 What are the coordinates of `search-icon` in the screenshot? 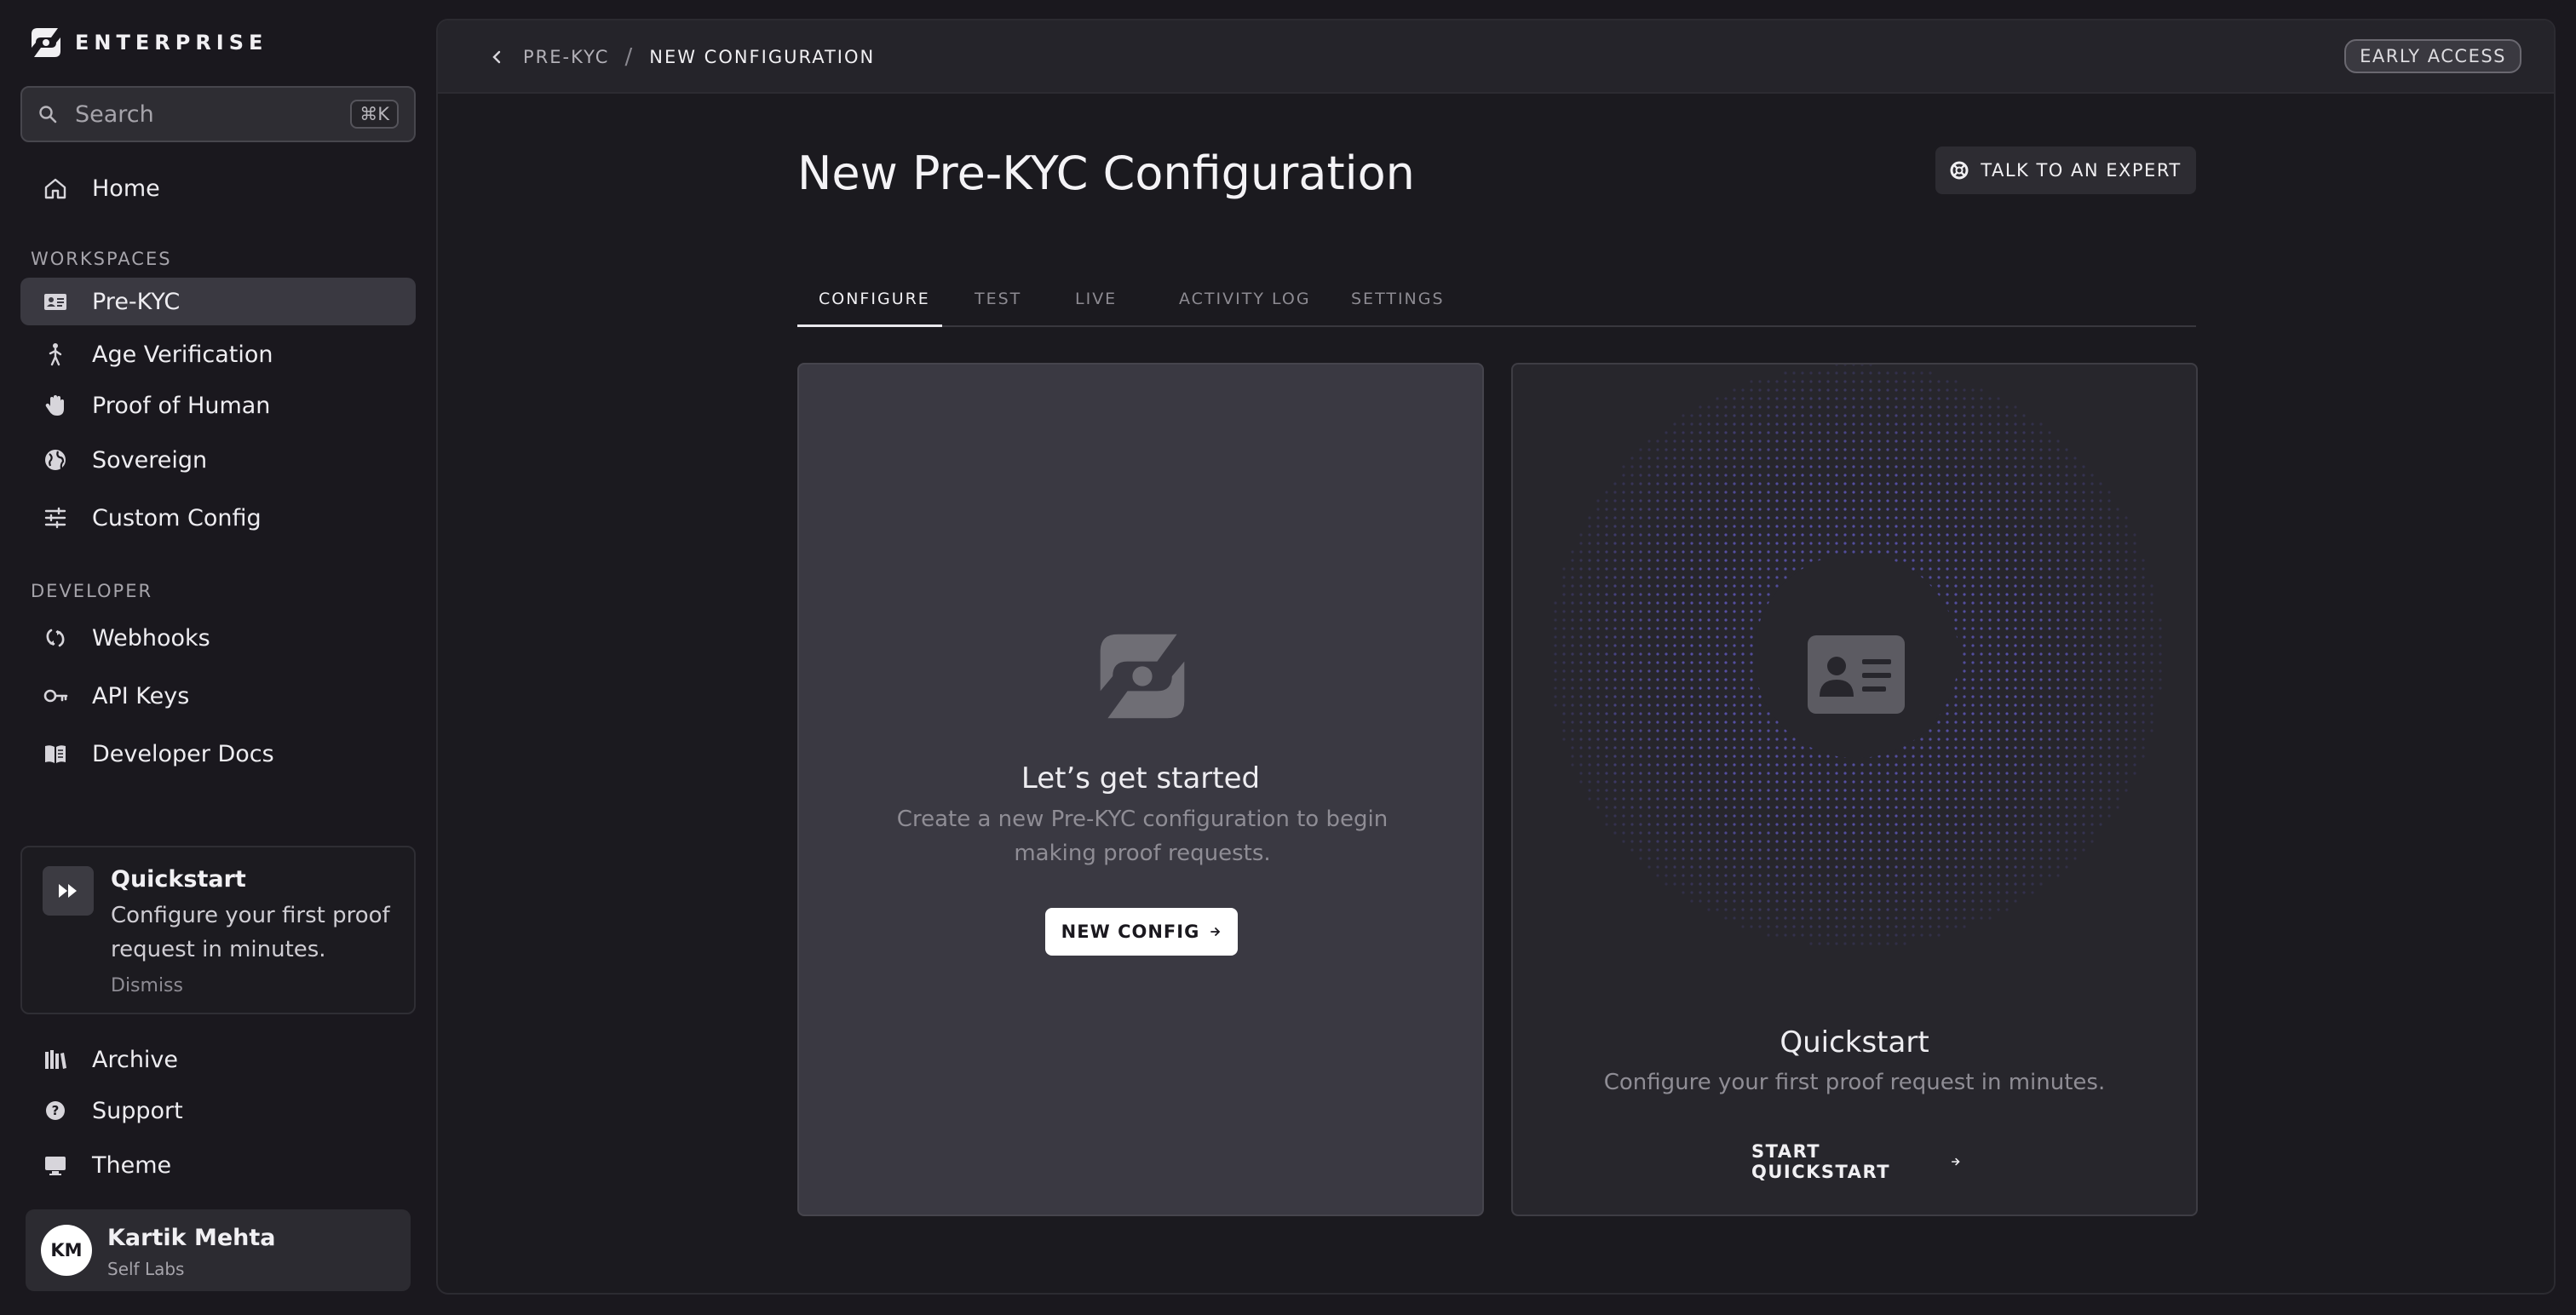 It's located at (48, 114).